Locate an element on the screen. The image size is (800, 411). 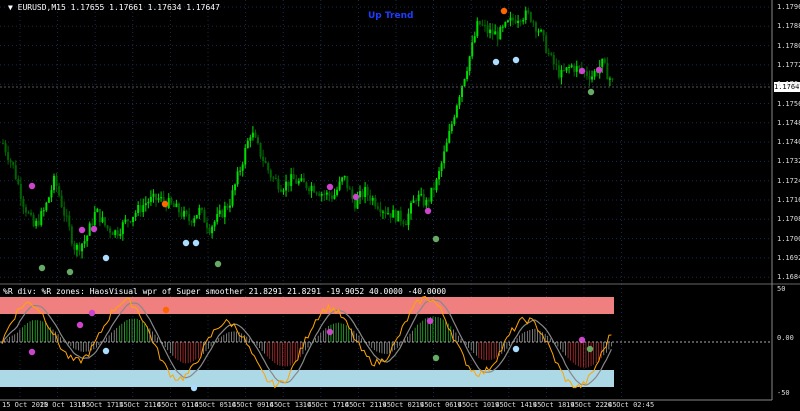
price-tick: 1.17965 is located at coordinates (788, 7).